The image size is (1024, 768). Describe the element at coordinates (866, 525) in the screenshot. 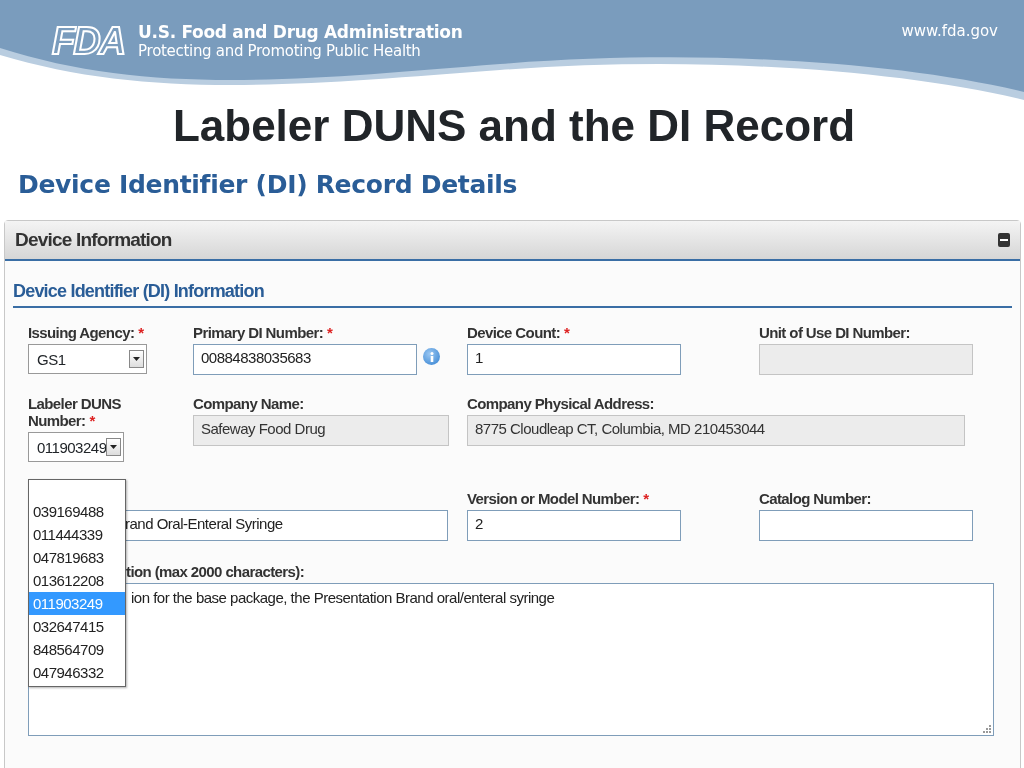

I see `input-field` at that location.